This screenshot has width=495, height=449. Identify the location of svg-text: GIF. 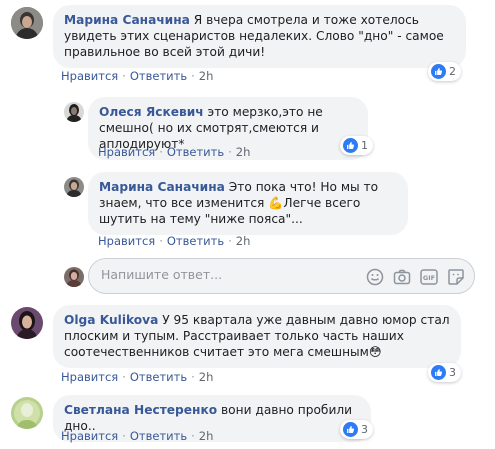
(429, 278).